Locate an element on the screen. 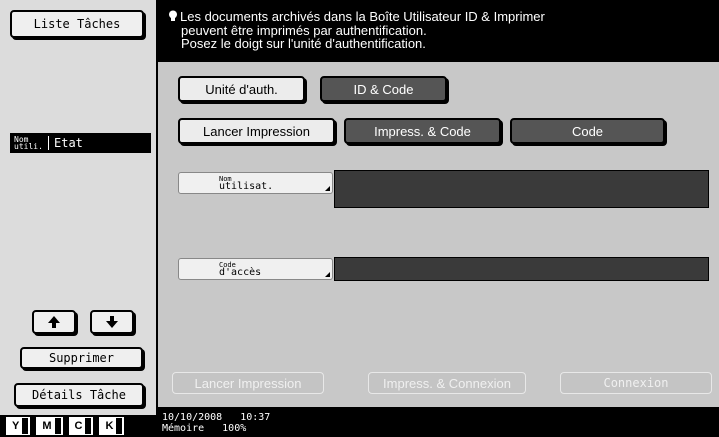  column-divider is located at coordinates (48, 143).